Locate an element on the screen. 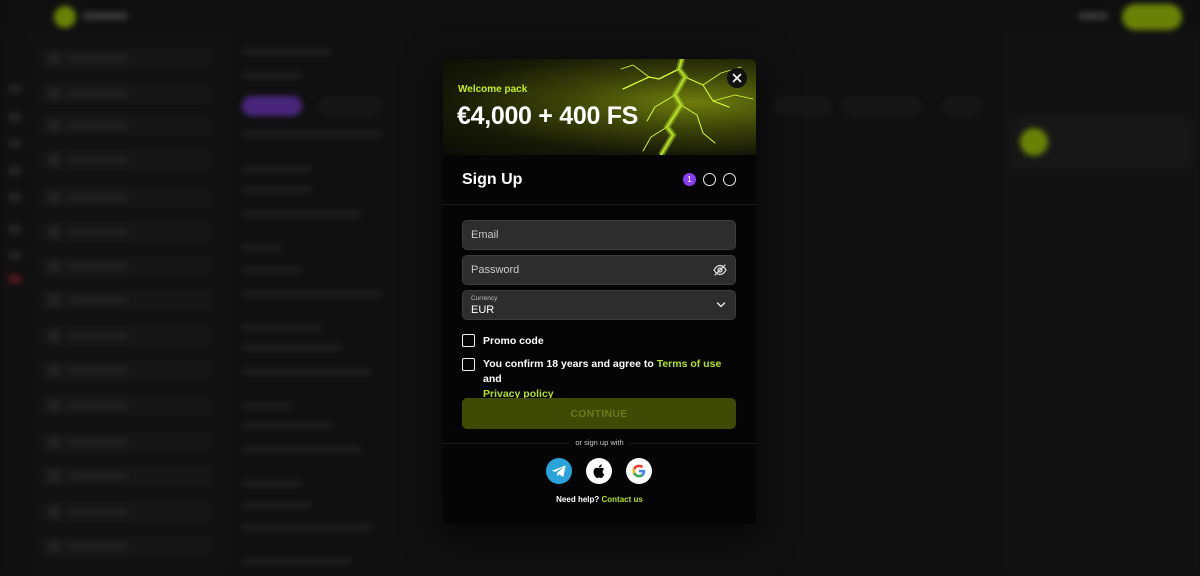 This screenshot has width=1200, height=576. telegram-icon is located at coordinates (558, 471).